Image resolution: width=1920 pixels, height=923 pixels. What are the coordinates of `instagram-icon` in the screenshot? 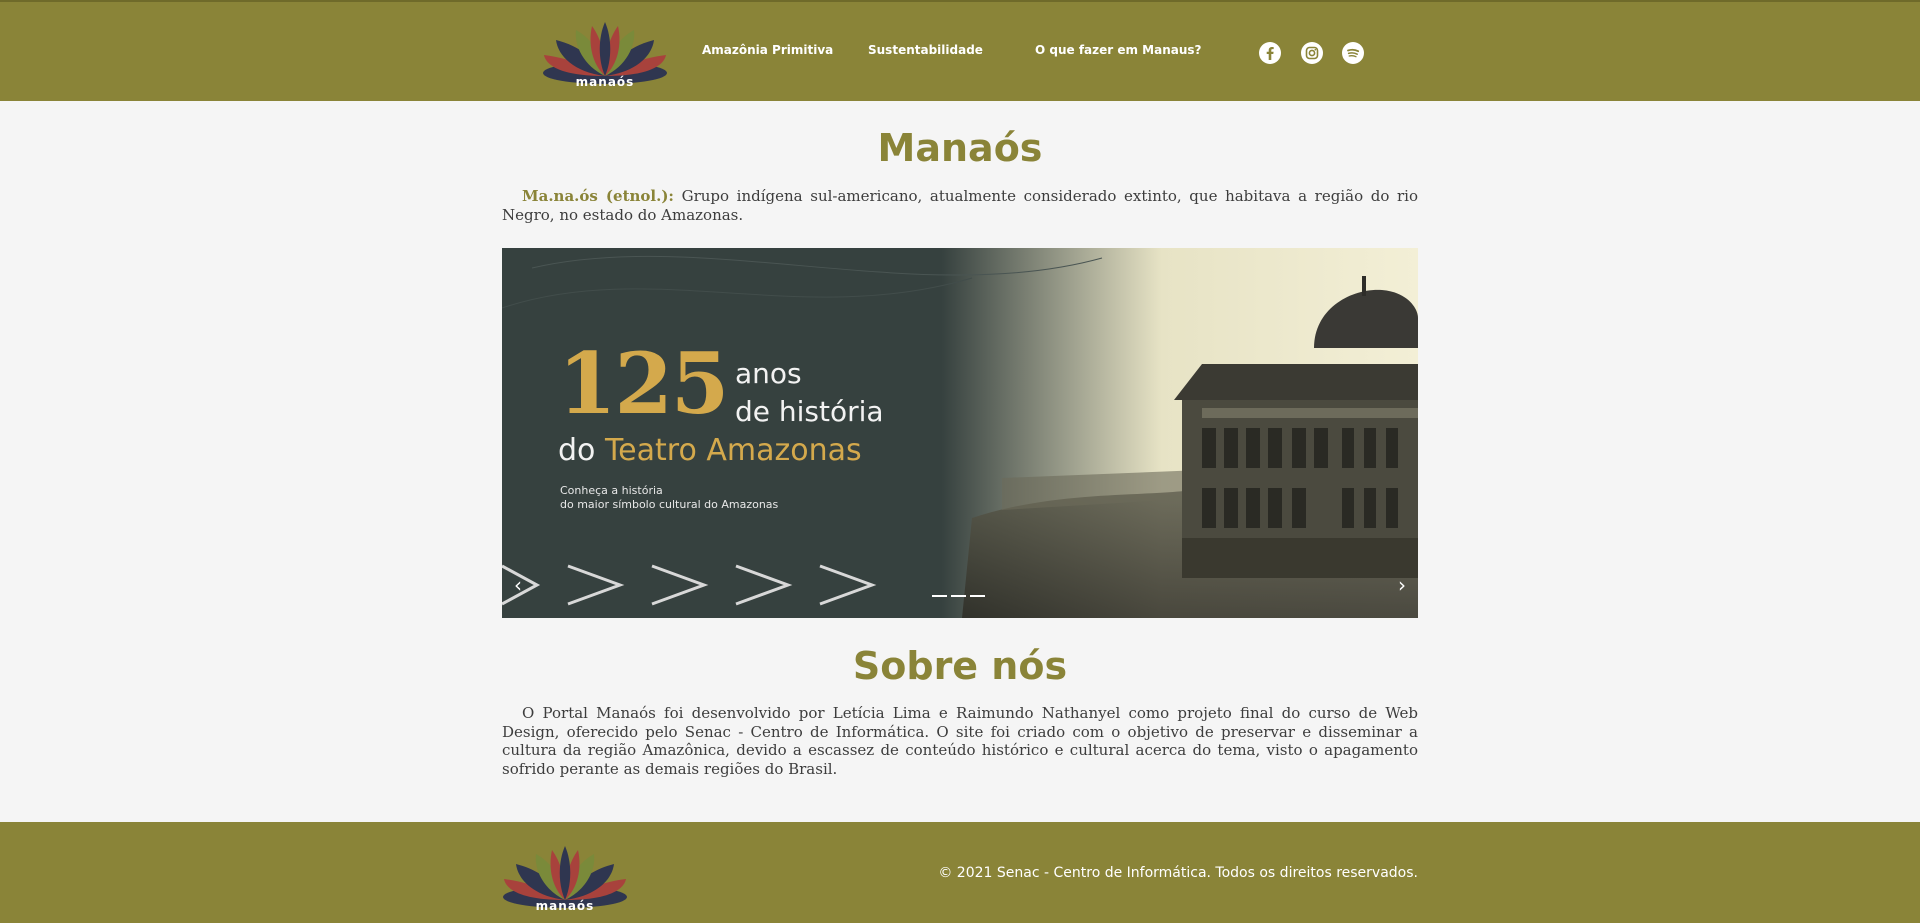 It's located at (1312, 53).